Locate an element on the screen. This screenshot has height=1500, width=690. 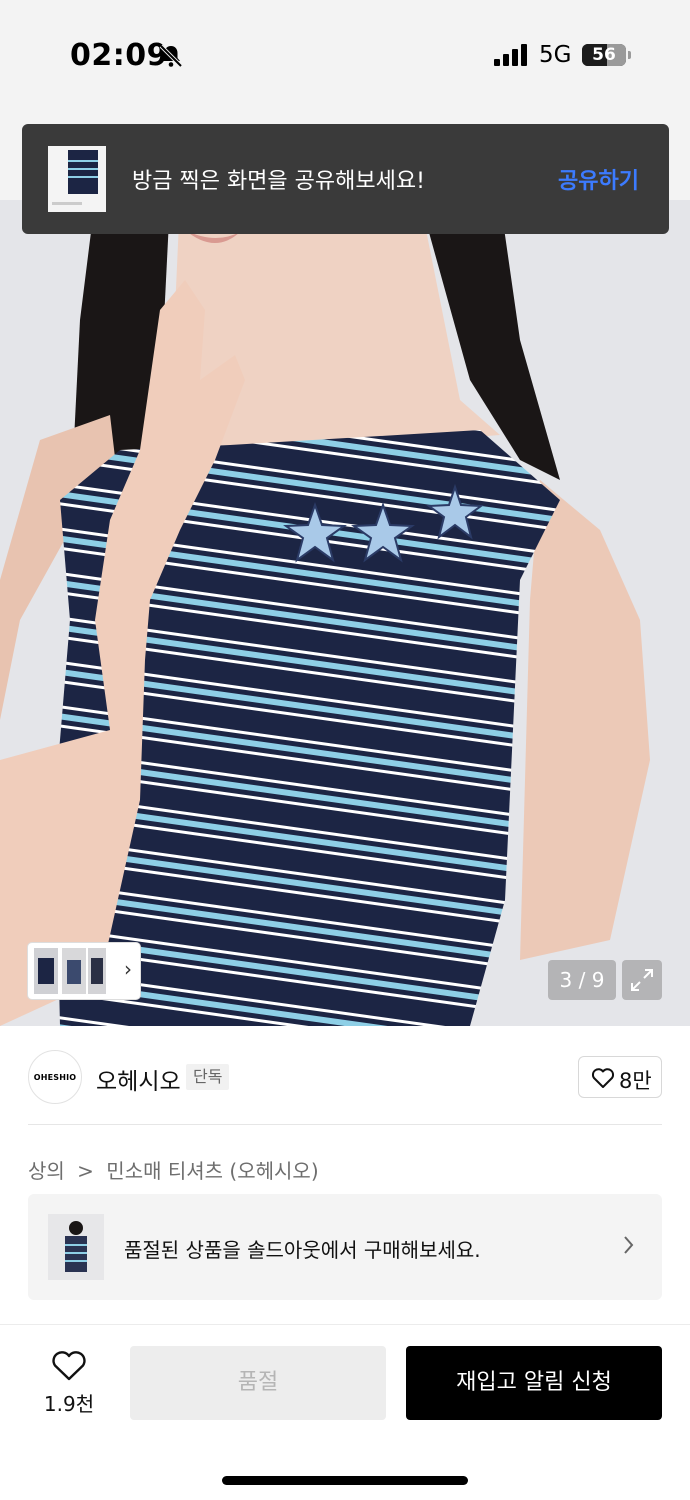
brand-like-button: 8만 is located at coordinates (620, 1077).